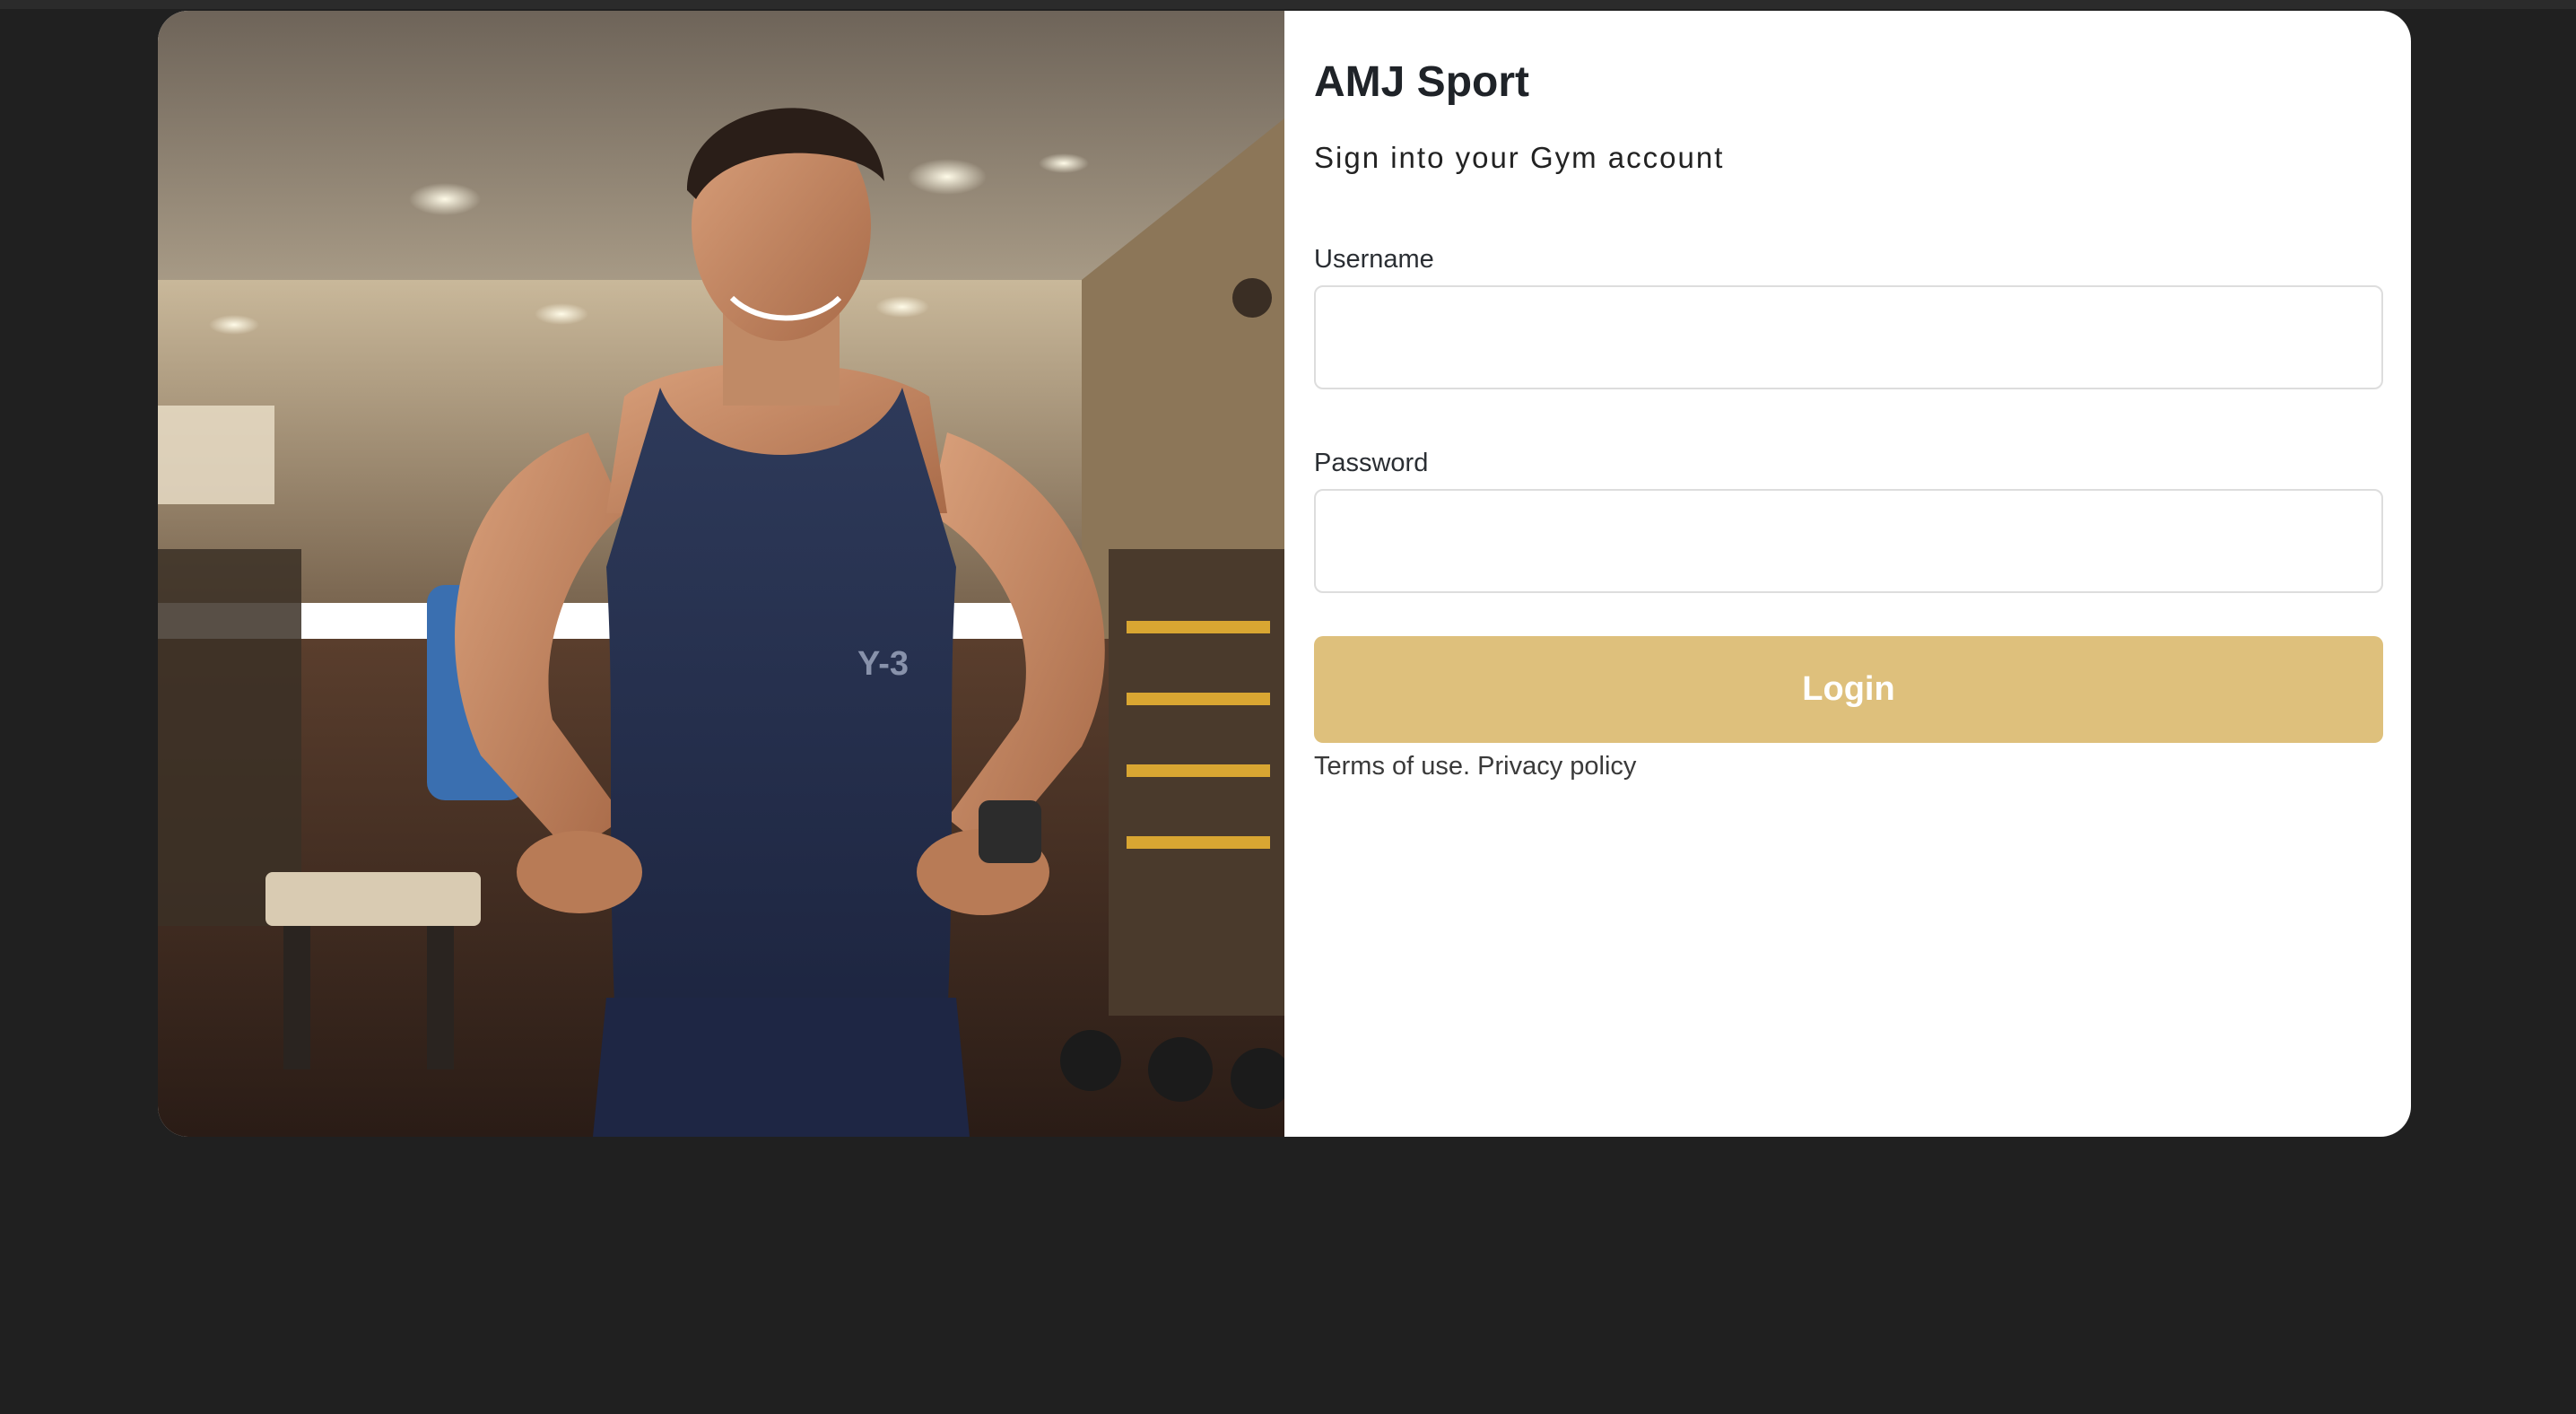 The image size is (2576, 1414). I want to click on privacy-policy-link: Privacy policy, so click(1556, 767).